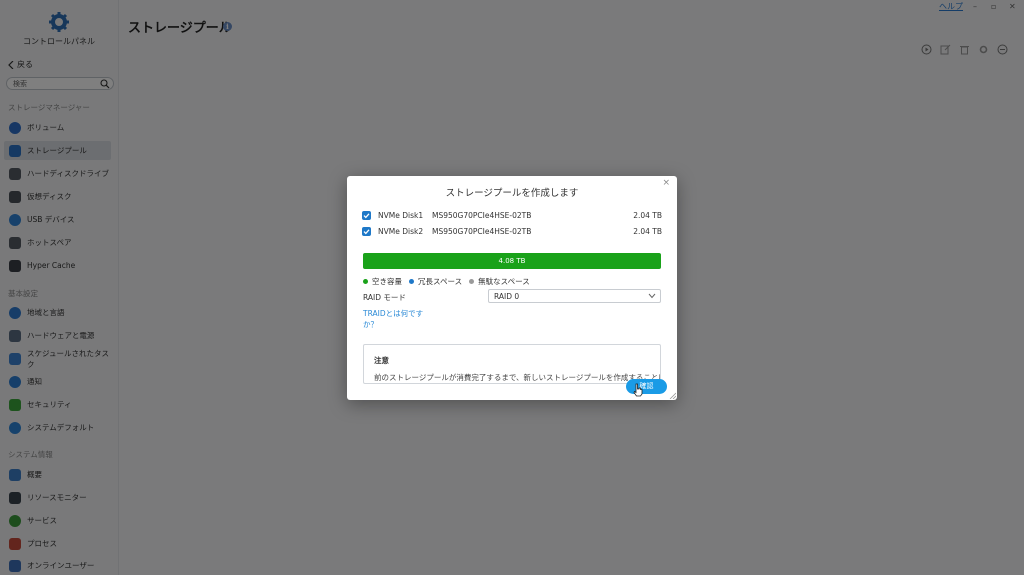  I want to click on hand-cursor-icon, so click(638, 390).